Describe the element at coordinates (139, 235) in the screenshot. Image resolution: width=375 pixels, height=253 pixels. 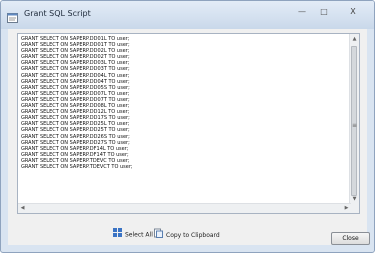
I see `select-all-label: Select All` at that location.